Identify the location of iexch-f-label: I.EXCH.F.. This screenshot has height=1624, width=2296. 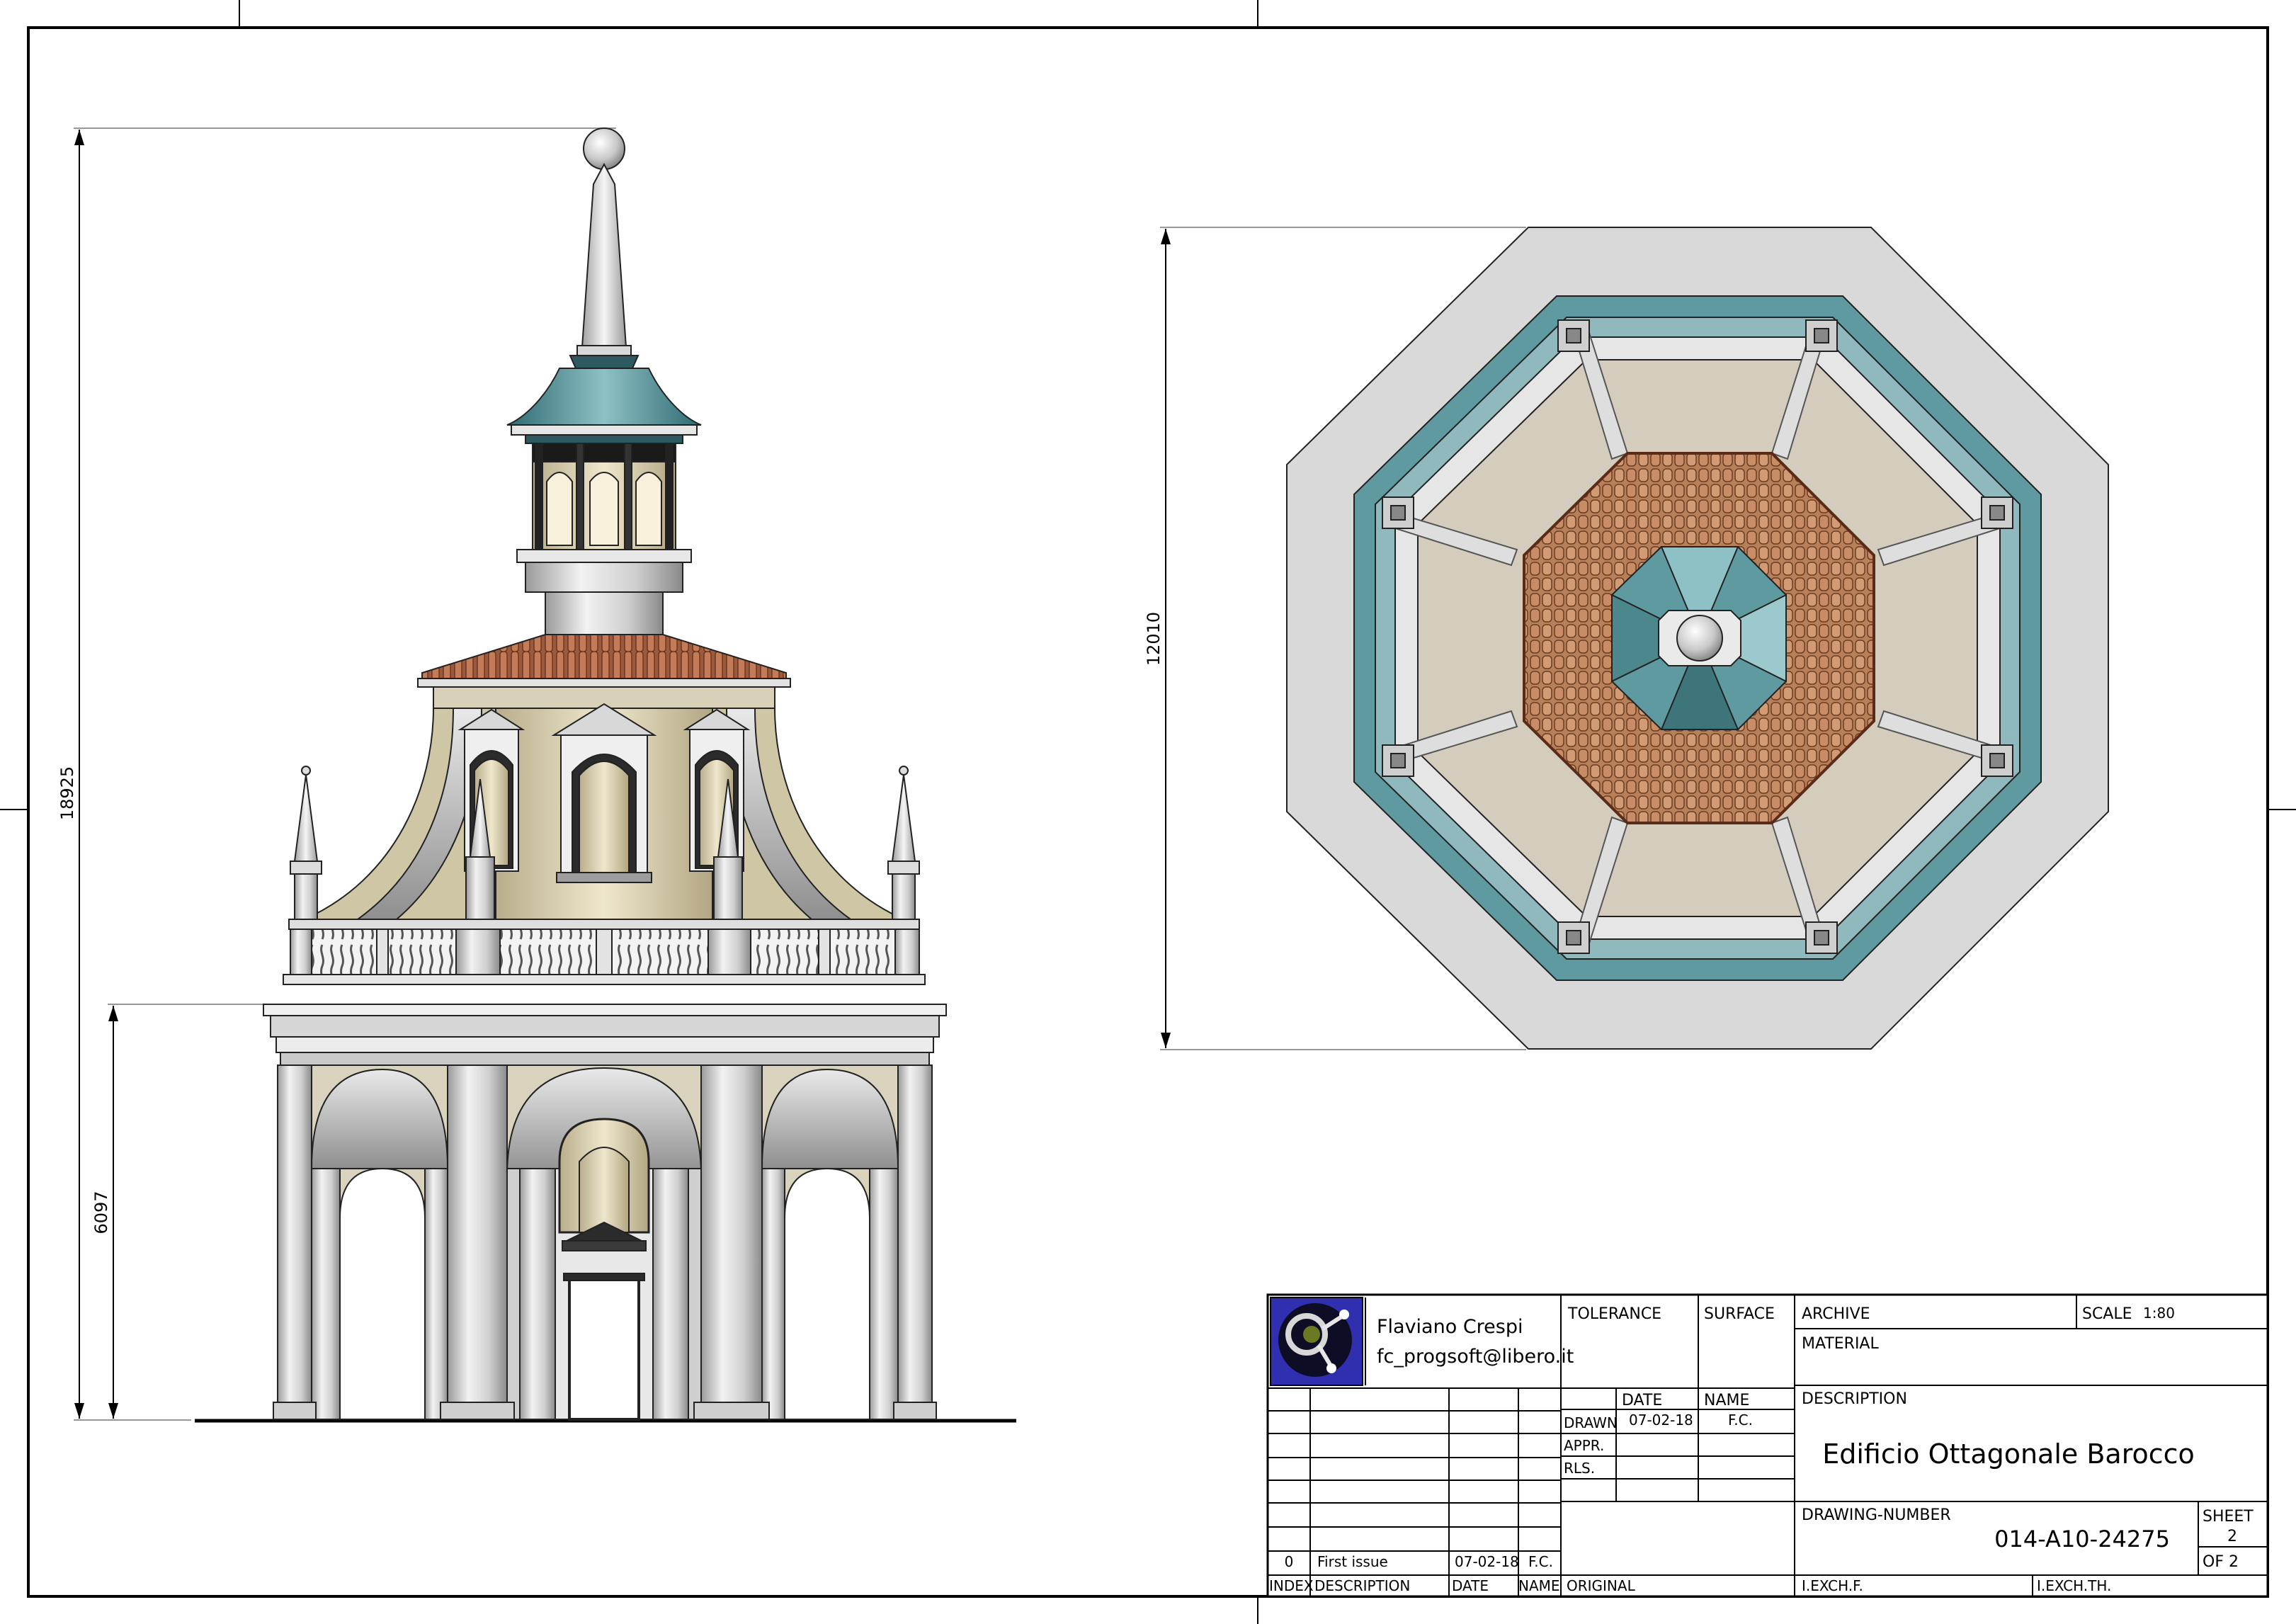
(1832, 1585).